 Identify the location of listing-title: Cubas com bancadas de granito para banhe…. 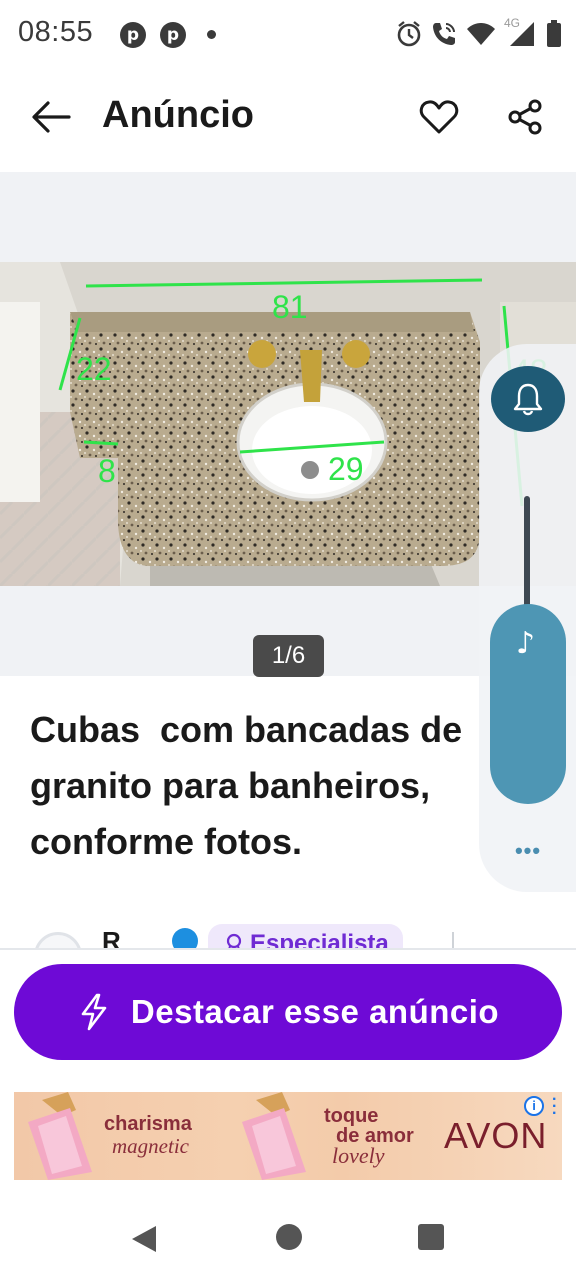
(246, 785).